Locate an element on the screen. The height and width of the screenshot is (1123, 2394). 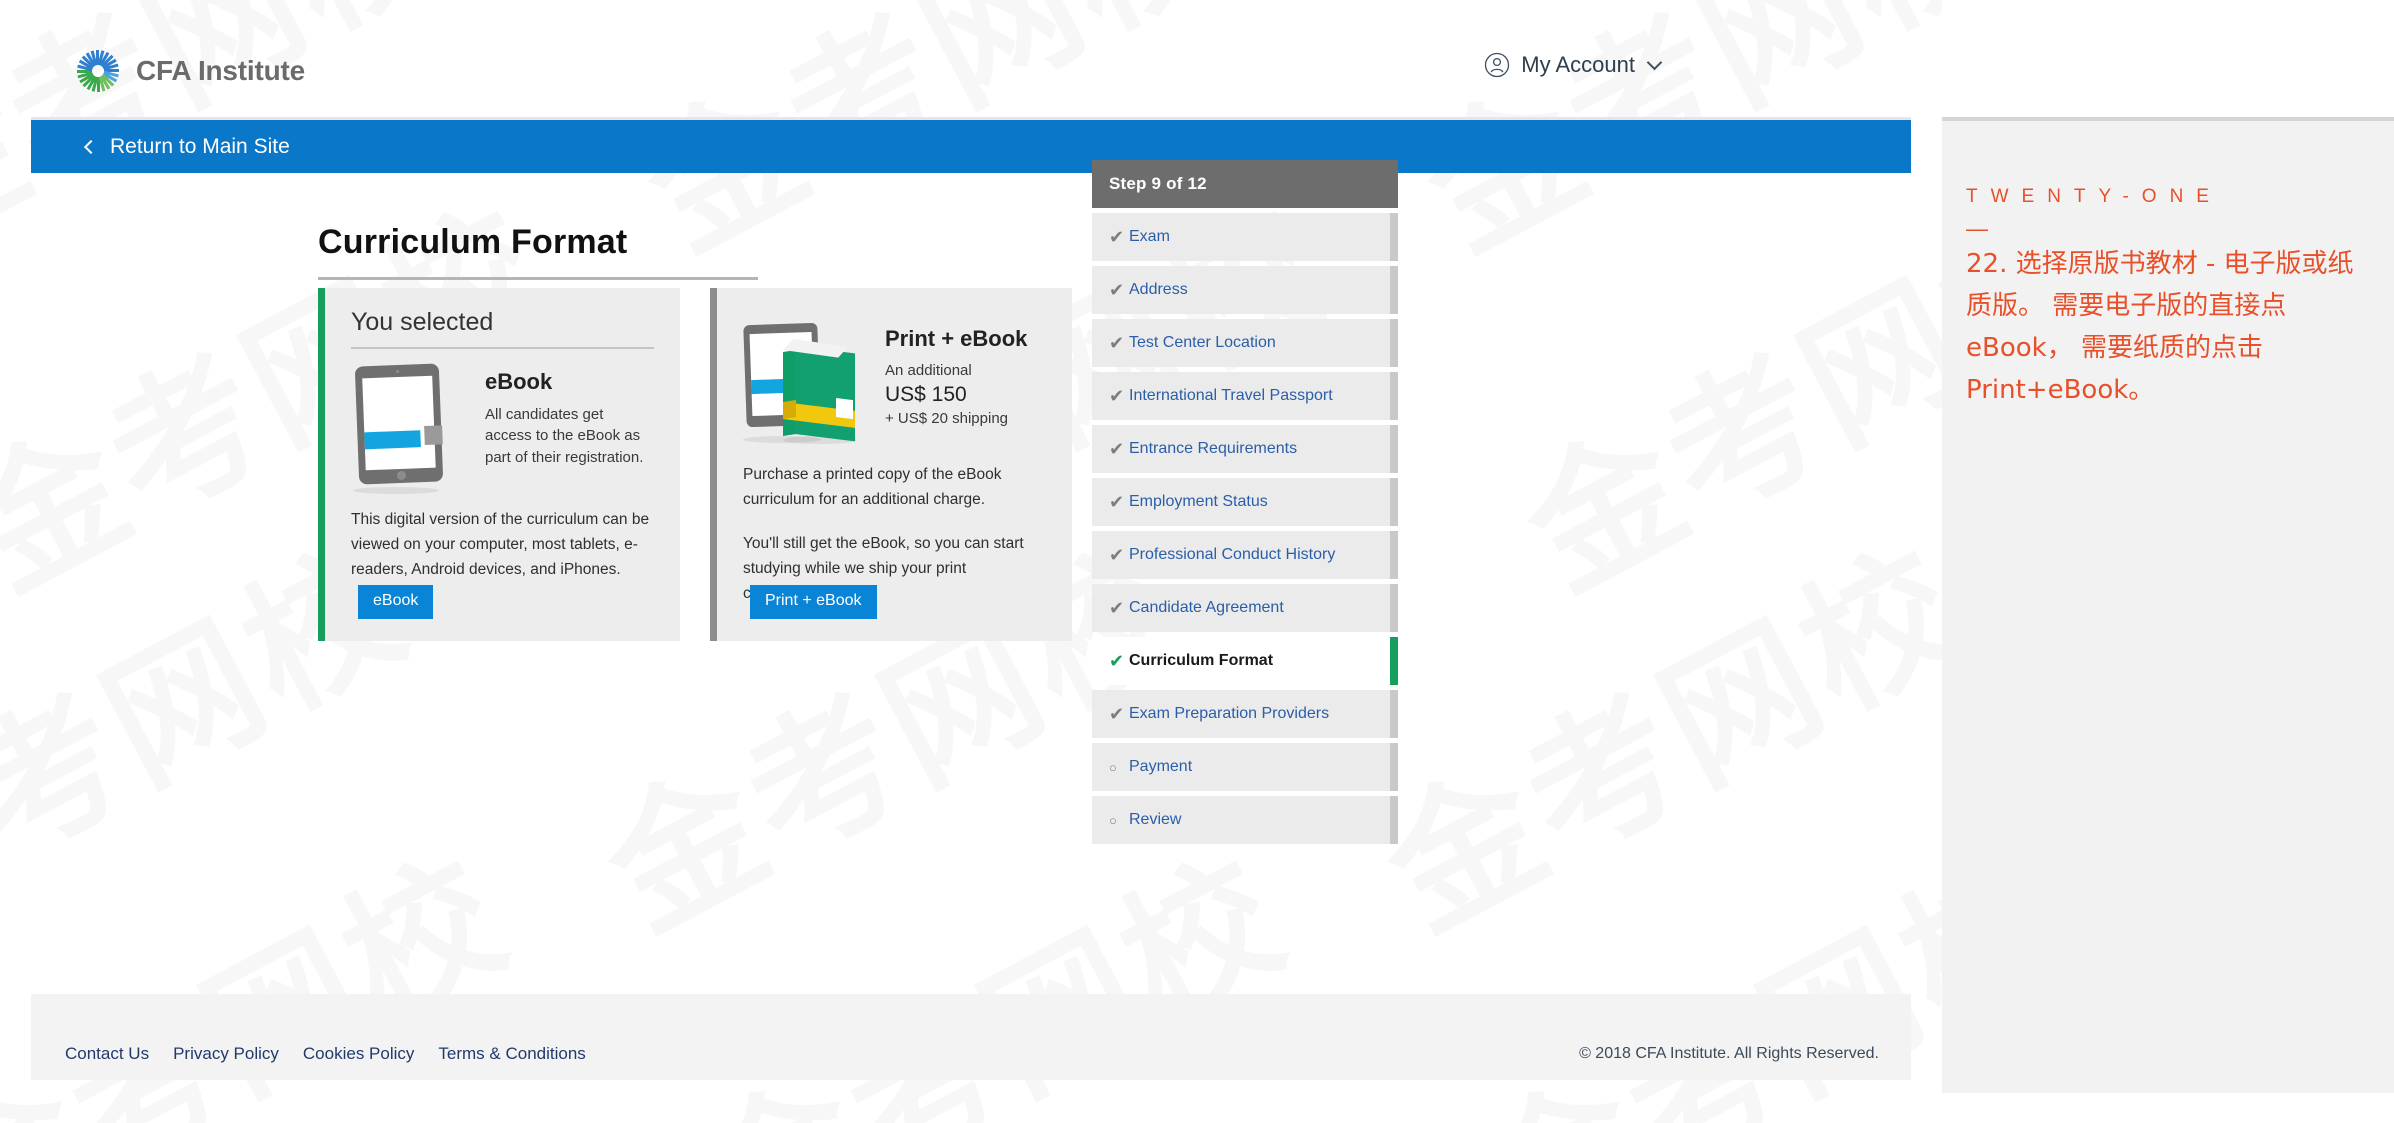
print-ebook-product-title: Print + eBook is located at coordinates (956, 338).